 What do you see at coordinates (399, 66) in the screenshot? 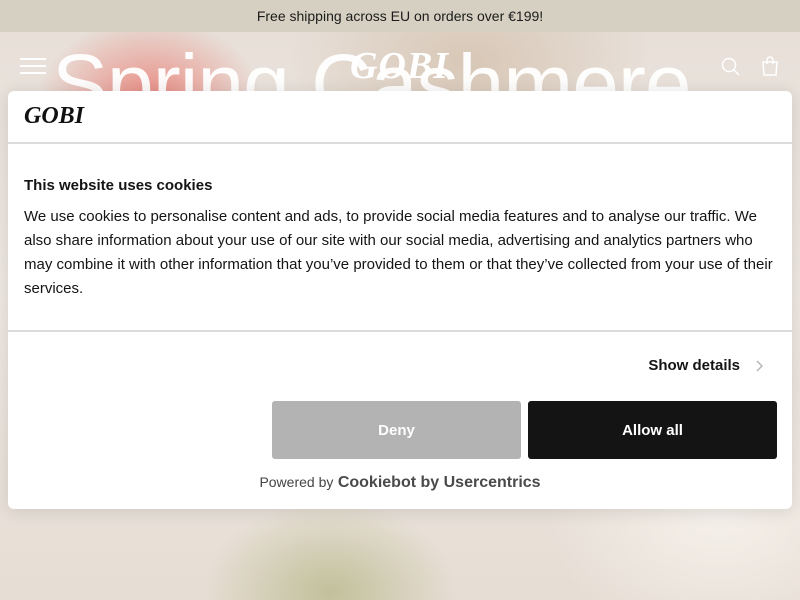
I see `site-logo: GOBI` at bounding box center [399, 66].